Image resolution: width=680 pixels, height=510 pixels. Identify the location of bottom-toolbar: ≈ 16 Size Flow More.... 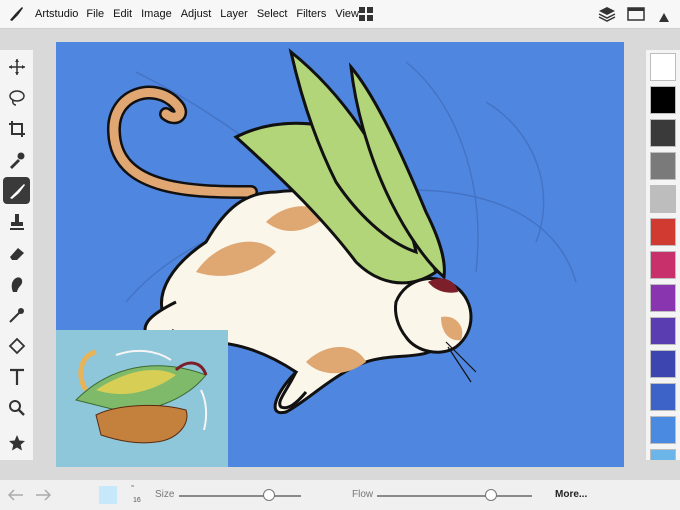
(340, 495).